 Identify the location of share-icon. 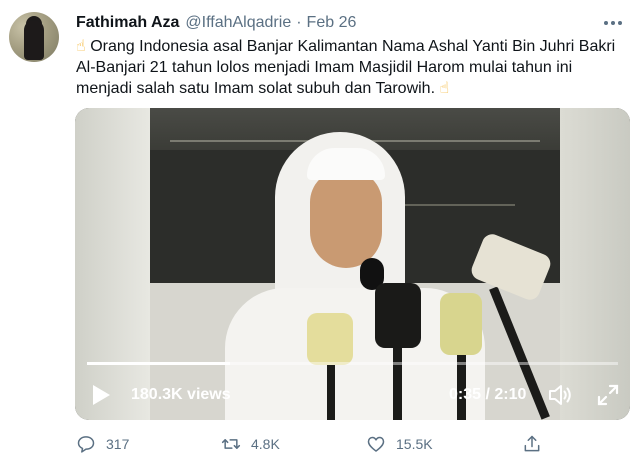
(532, 443).